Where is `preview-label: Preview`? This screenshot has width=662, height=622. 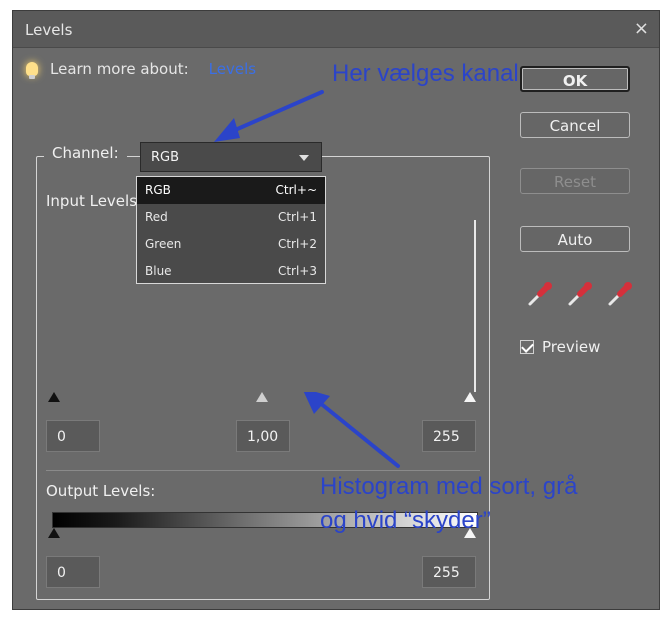 preview-label: Preview is located at coordinates (571, 347).